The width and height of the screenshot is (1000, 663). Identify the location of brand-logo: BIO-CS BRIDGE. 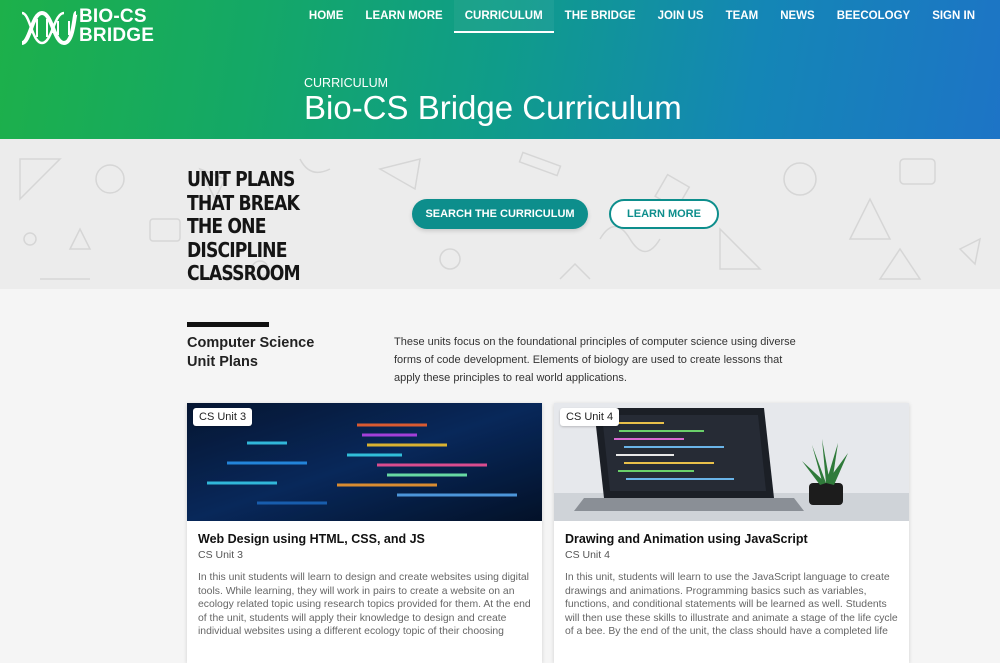
(87, 27).